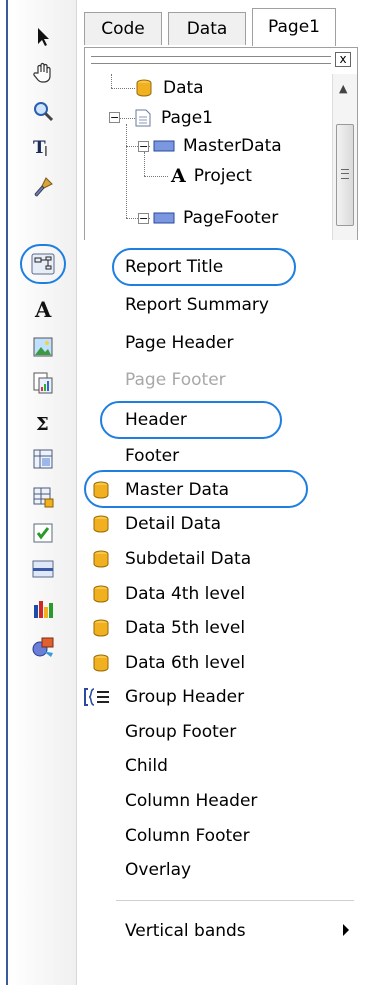 This screenshot has width=365, height=985. Describe the element at coordinates (220, 732) in the screenshot. I see `menu-item-group-footer: Group Footer` at that location.